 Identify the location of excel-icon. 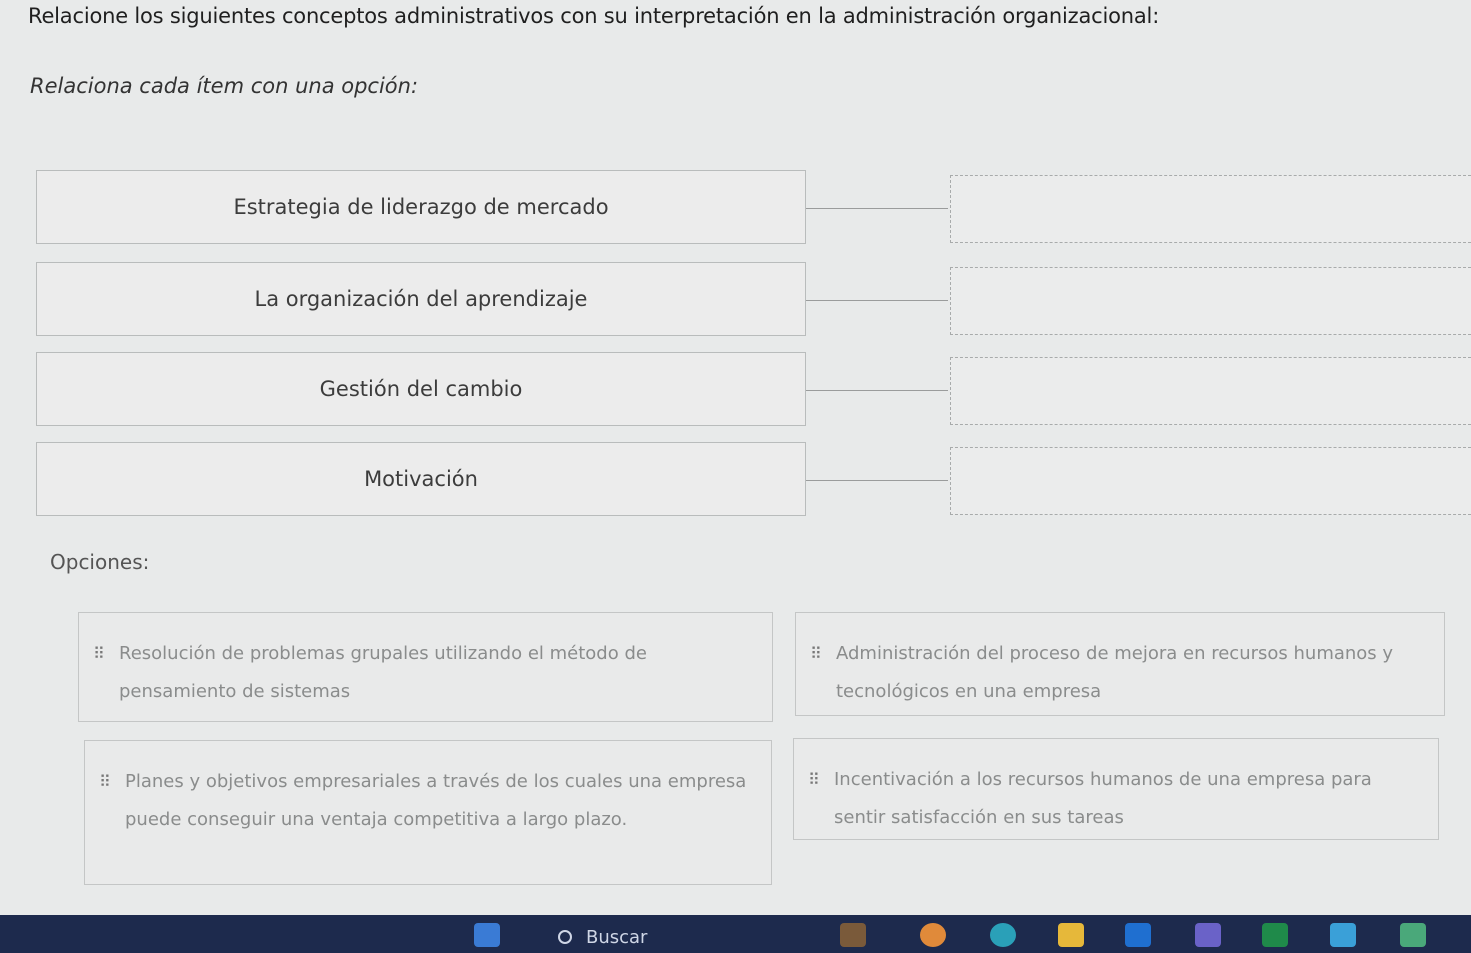
(1275, 935).